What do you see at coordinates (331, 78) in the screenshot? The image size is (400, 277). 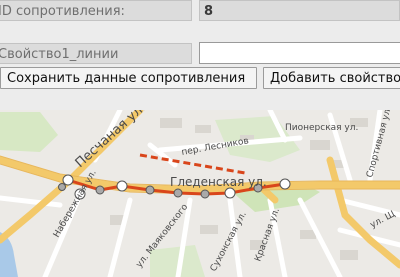 I see `add-property-button: Добавить свойство` at bounding box center [331, 78].